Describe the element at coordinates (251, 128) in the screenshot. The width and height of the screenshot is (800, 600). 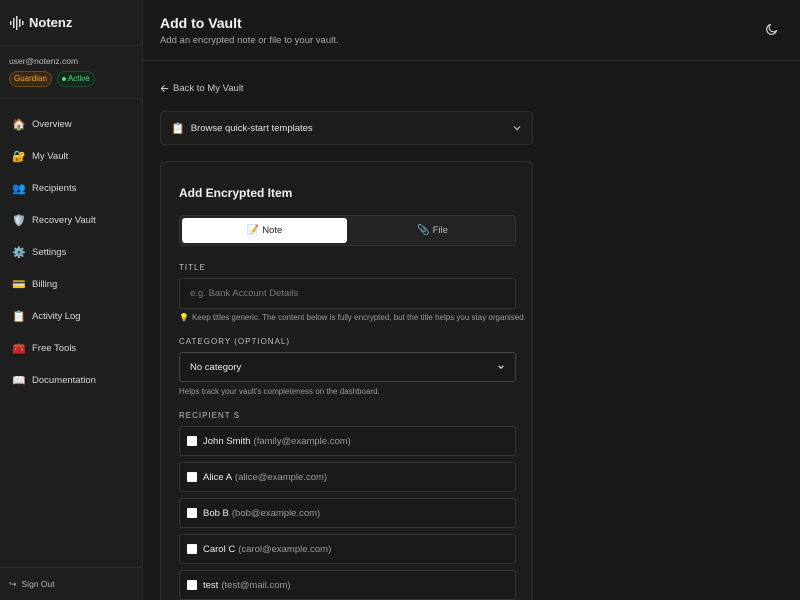
I see `templates-label: Browse quick-start templates` at that location.